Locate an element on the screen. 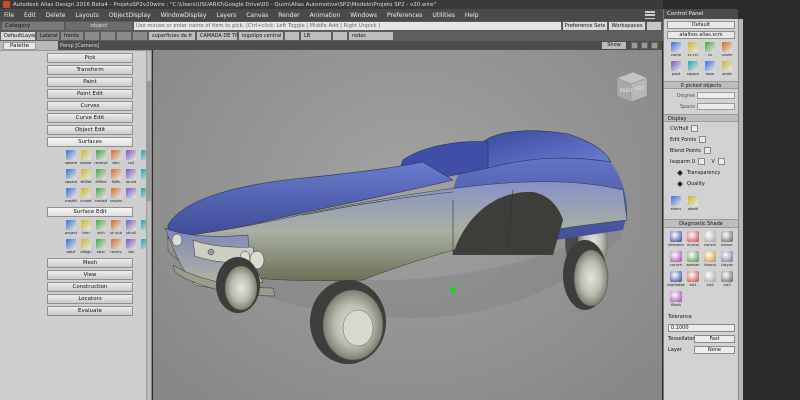  display-option-quality: Quality is located at coordinates (707, 183).